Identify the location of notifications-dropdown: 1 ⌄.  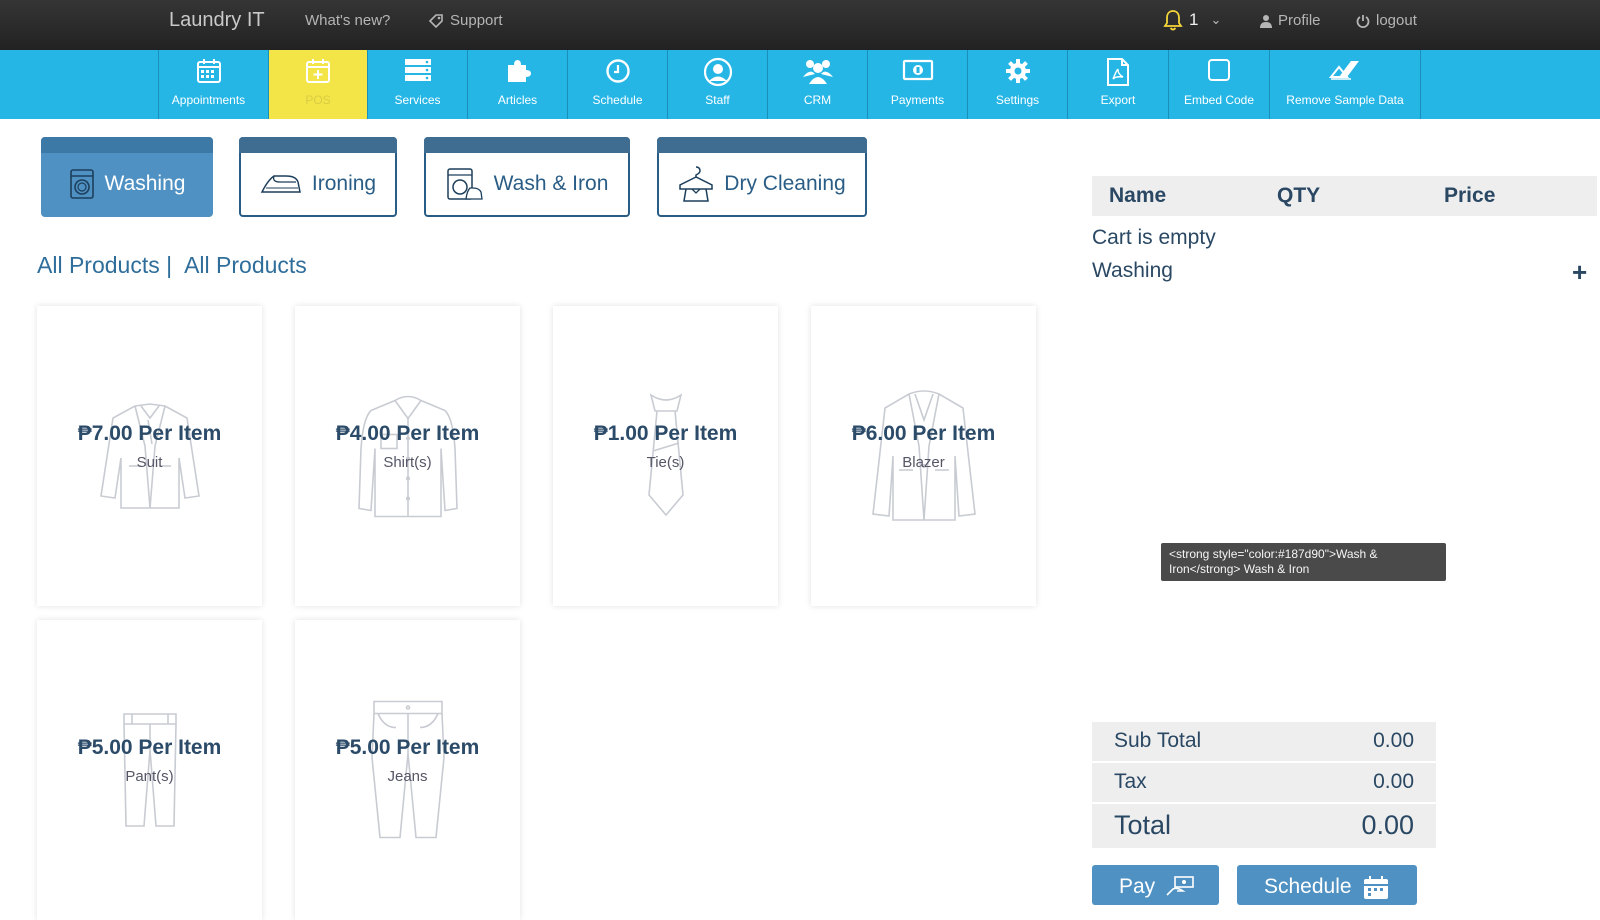
(1192, 20).